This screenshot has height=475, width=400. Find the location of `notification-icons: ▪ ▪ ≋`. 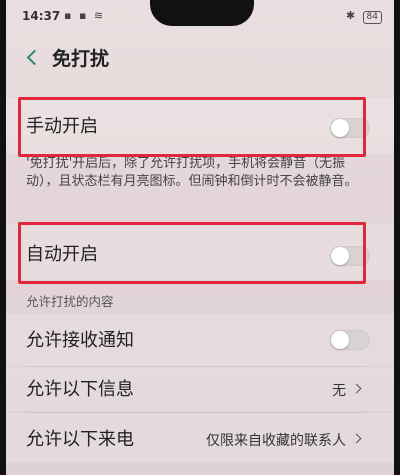

notification-icons: ▪ ▪ ≋ is located at coordinates (85, 15).